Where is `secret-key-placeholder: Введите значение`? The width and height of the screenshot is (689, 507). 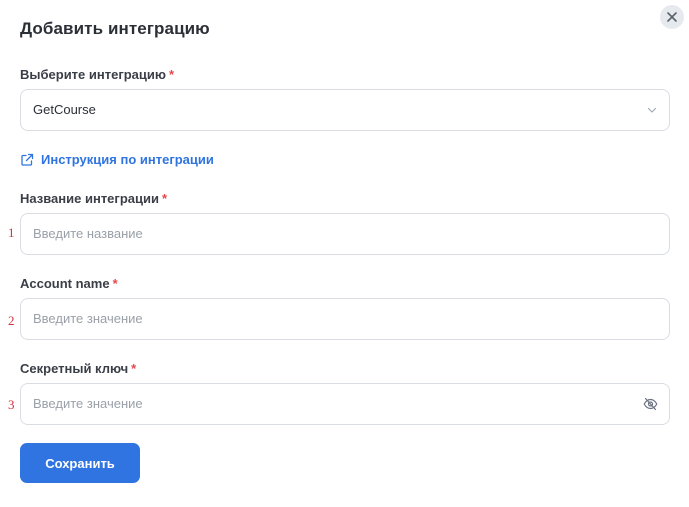
secret-key-placeholder: Введите значение is located at coordinates (88, 403).